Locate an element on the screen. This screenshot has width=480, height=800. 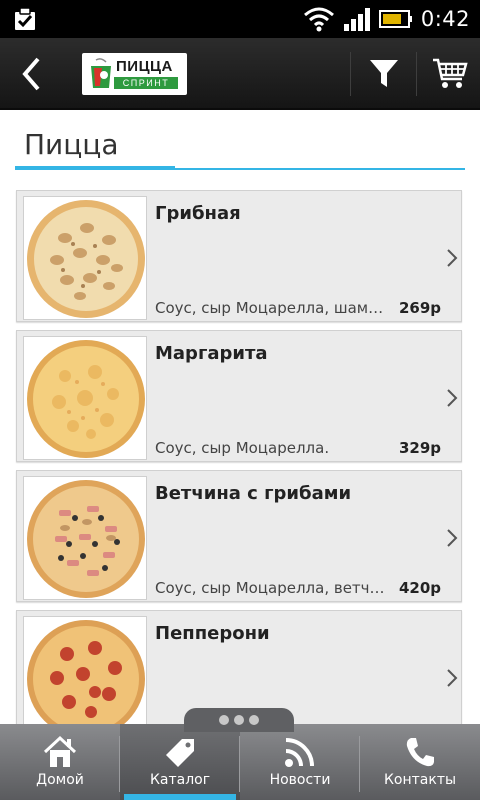
battery-icon is located at coordinates (395, 19).